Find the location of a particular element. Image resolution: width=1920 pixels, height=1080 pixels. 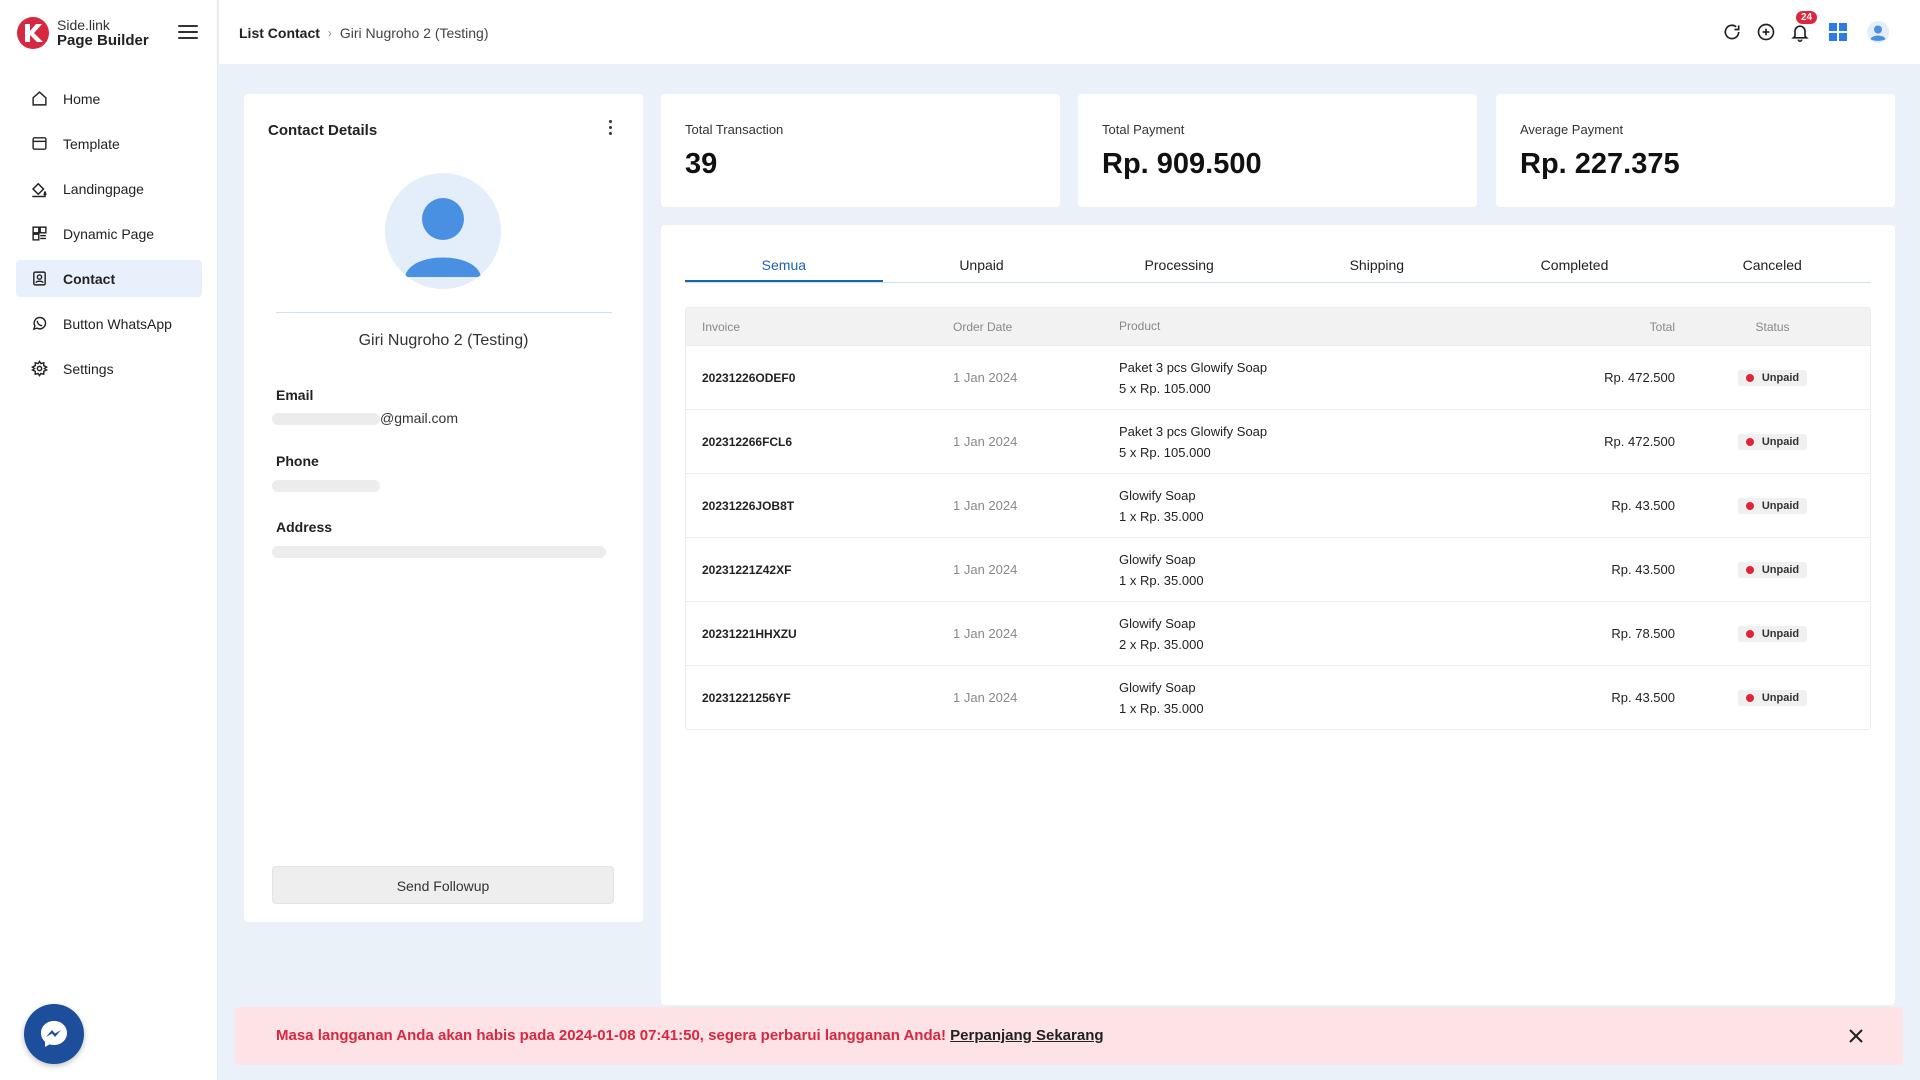

redacted-email-part is located at coordinates (326, 419).